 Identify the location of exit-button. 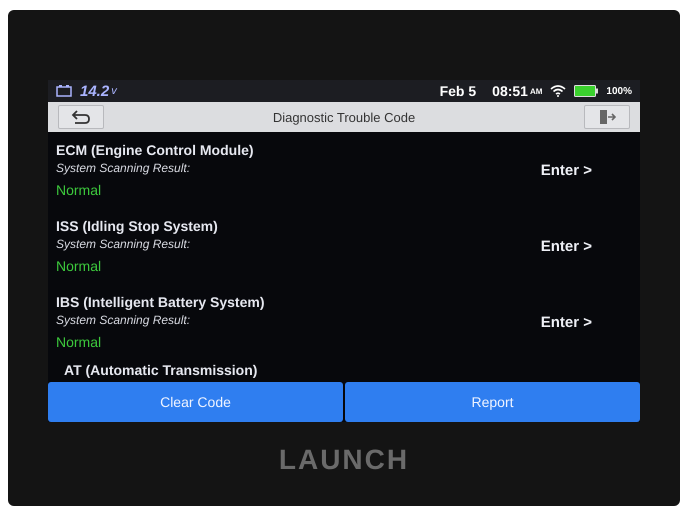
(607, 117).